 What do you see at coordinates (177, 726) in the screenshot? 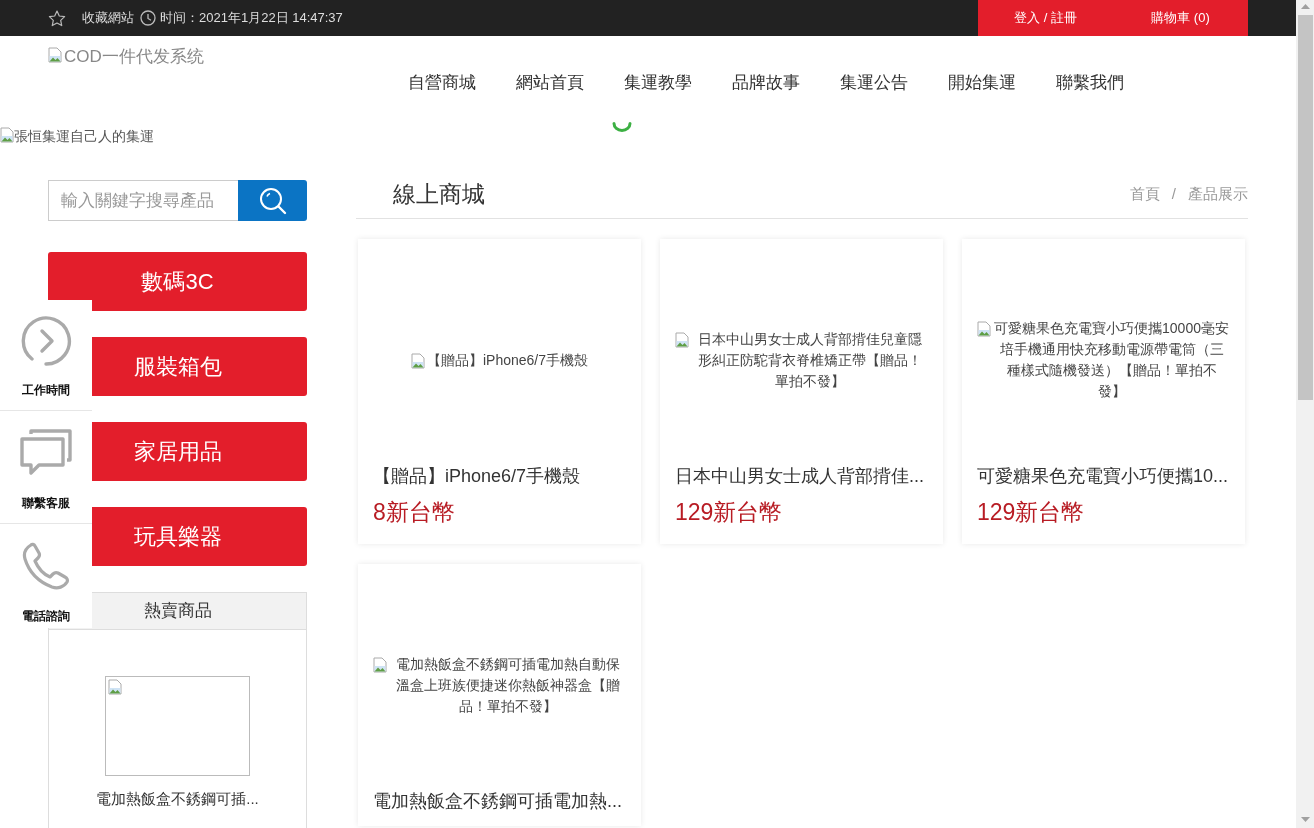
I see `product-image-frame` at bounding box center [177, 726].